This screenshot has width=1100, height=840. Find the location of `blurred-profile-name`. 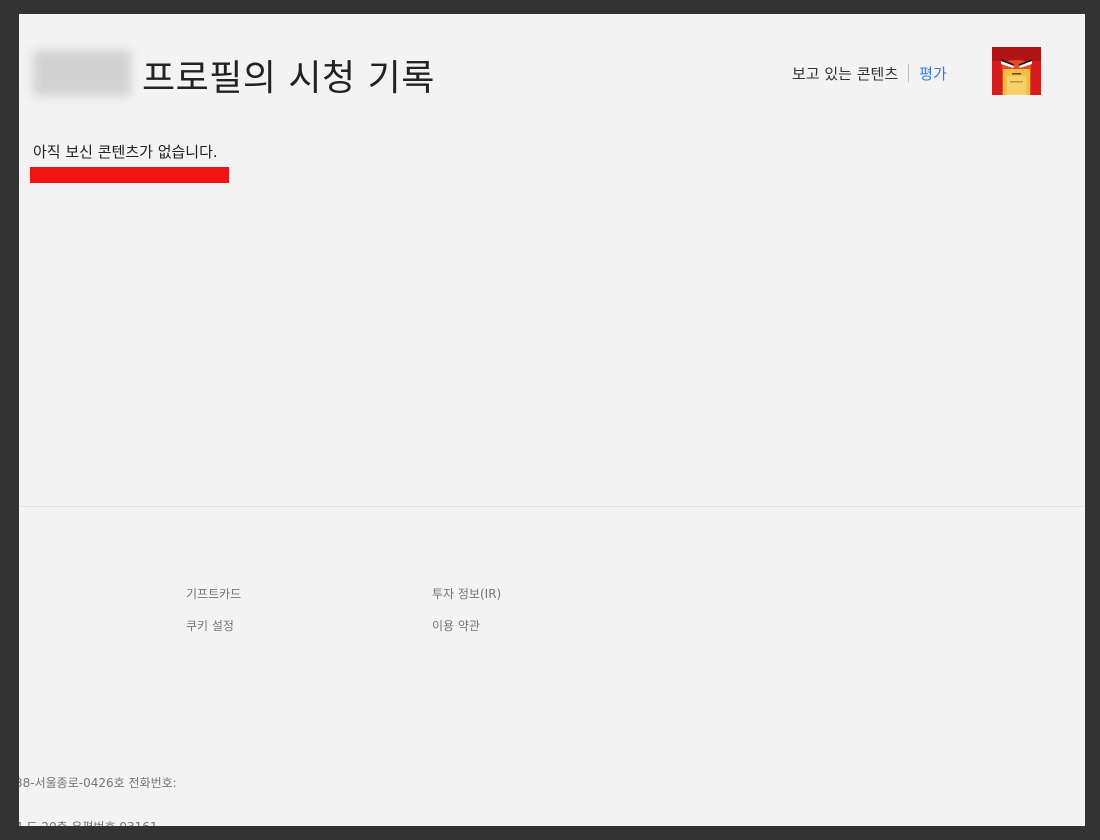

blurred-profile-name is located at coordinates (82, 73).